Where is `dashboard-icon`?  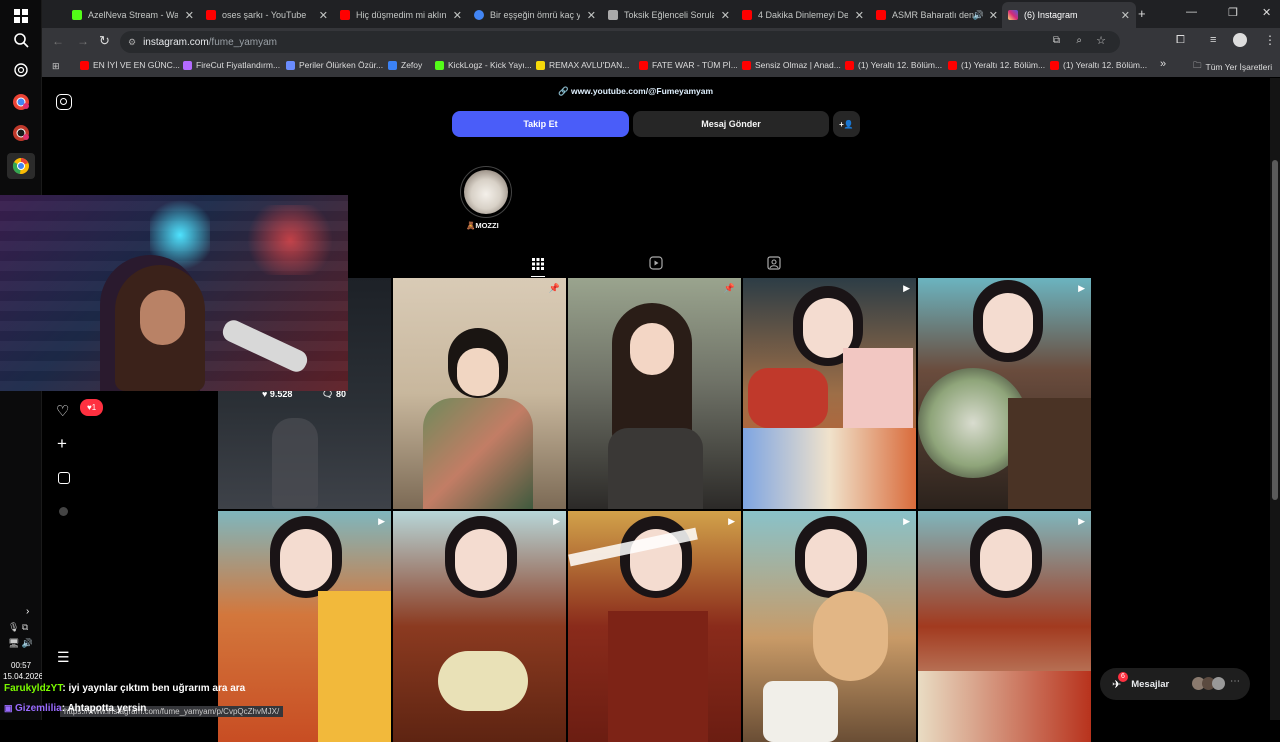
dashboard-icon is located at coordinates (64, 478).